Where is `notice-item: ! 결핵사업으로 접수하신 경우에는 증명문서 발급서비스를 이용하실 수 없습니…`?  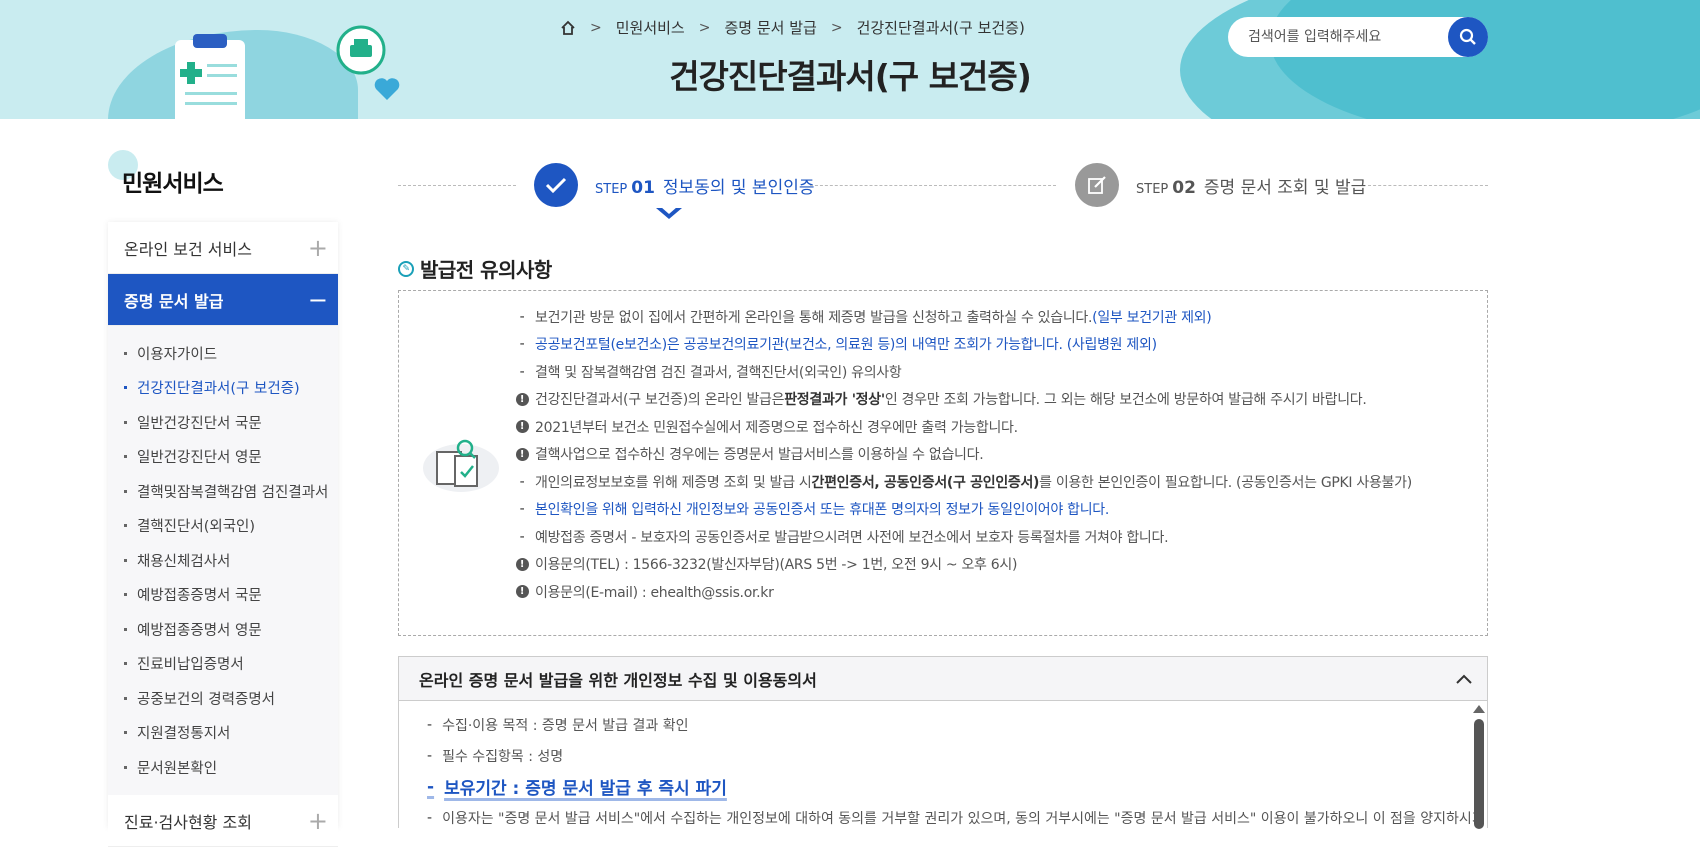 notice-item: ! 결핵사업으로 접수하신 경우에는 증명문서 발급서비스를 이용하실 수 없습니… is located at coordinates (962, 455).